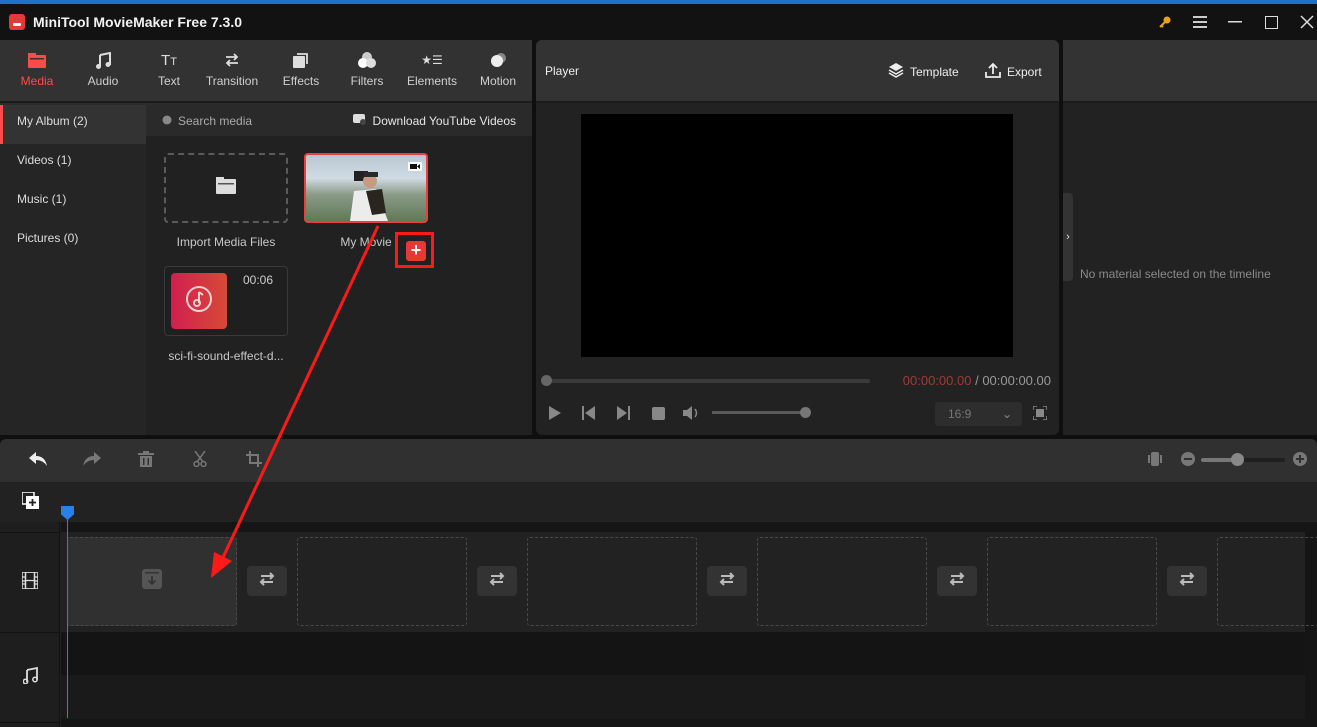 This screenshot has width=1317, height=727. Describe the element at coordinates (415, 164) in the screenshot. I see `video-camera-icon` at that location.